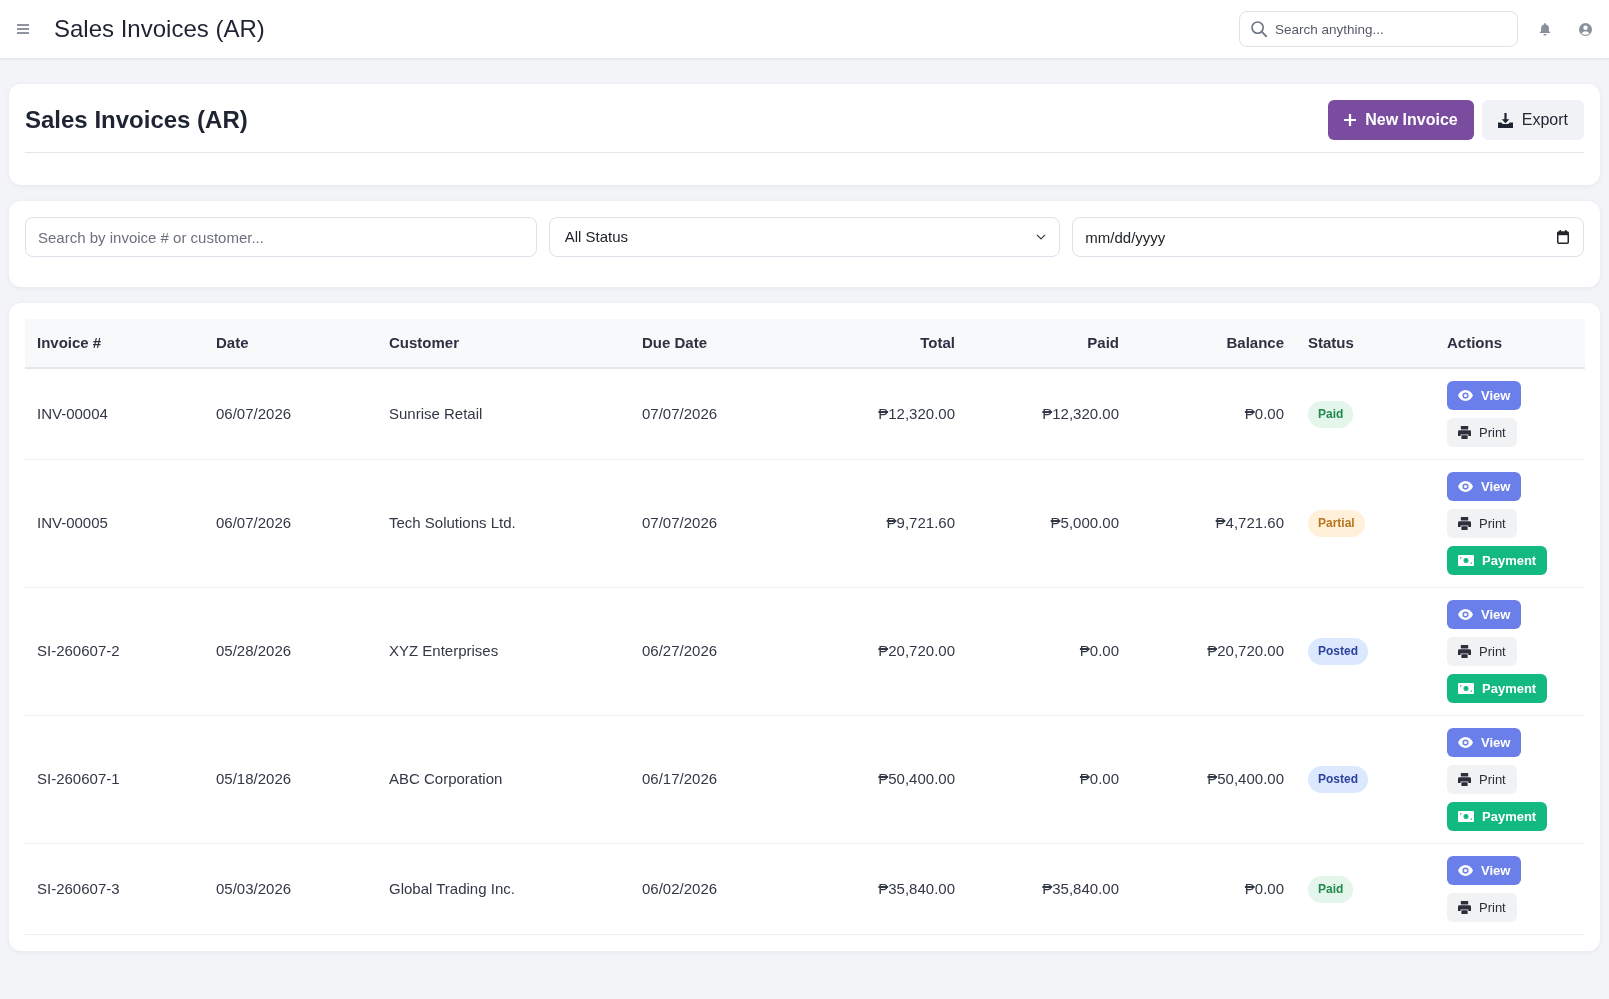  Describe the element at coordinates (503, 889) in the screenshot. I see `table-cell: Global Trading Inc.` at that location.